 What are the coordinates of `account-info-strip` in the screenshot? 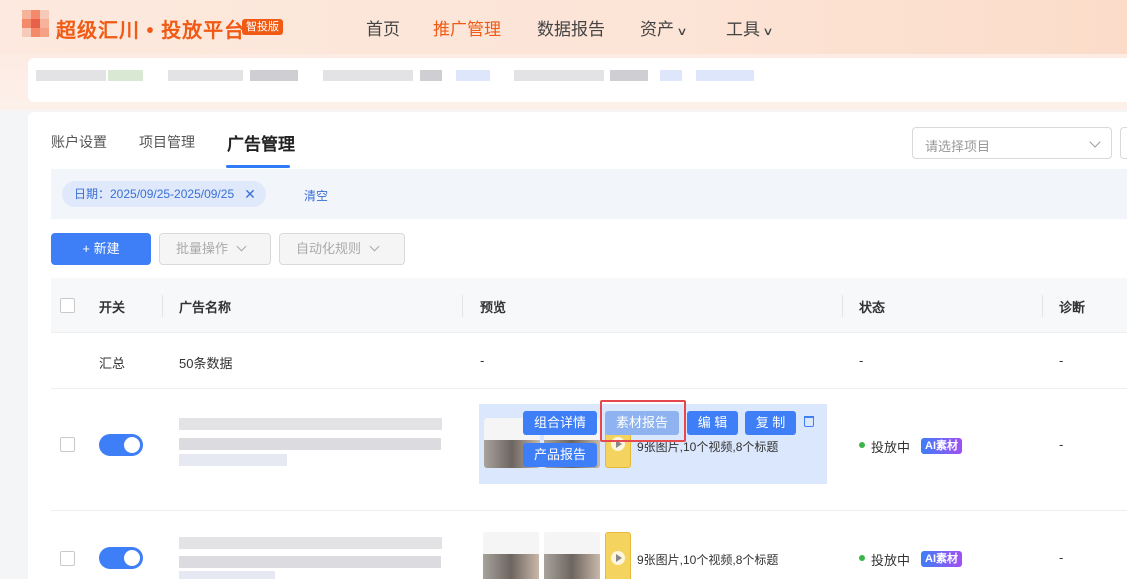 It's located at (577, 80).